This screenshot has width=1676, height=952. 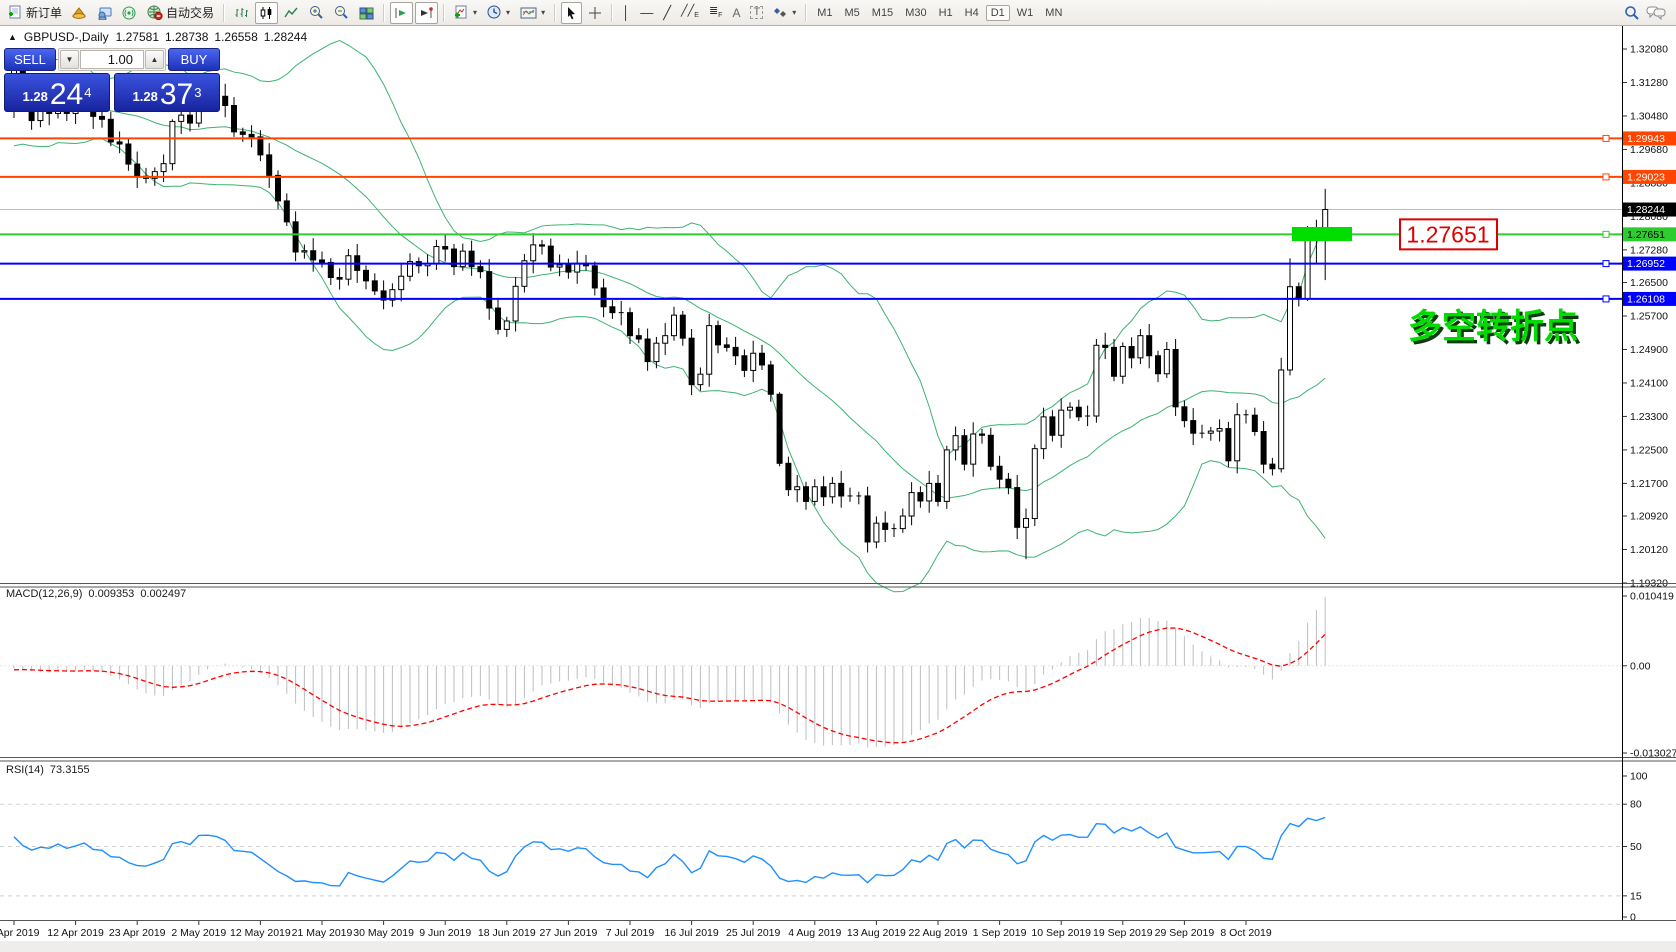 I want to click on clock-icon, so click(x=494, y=12).